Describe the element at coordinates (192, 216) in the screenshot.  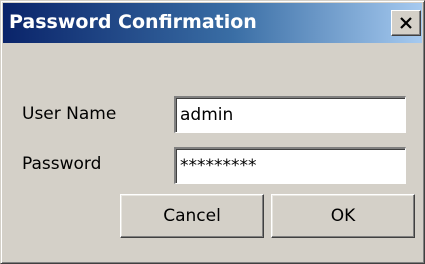
I see `cancel-button: Cancel` at that location.